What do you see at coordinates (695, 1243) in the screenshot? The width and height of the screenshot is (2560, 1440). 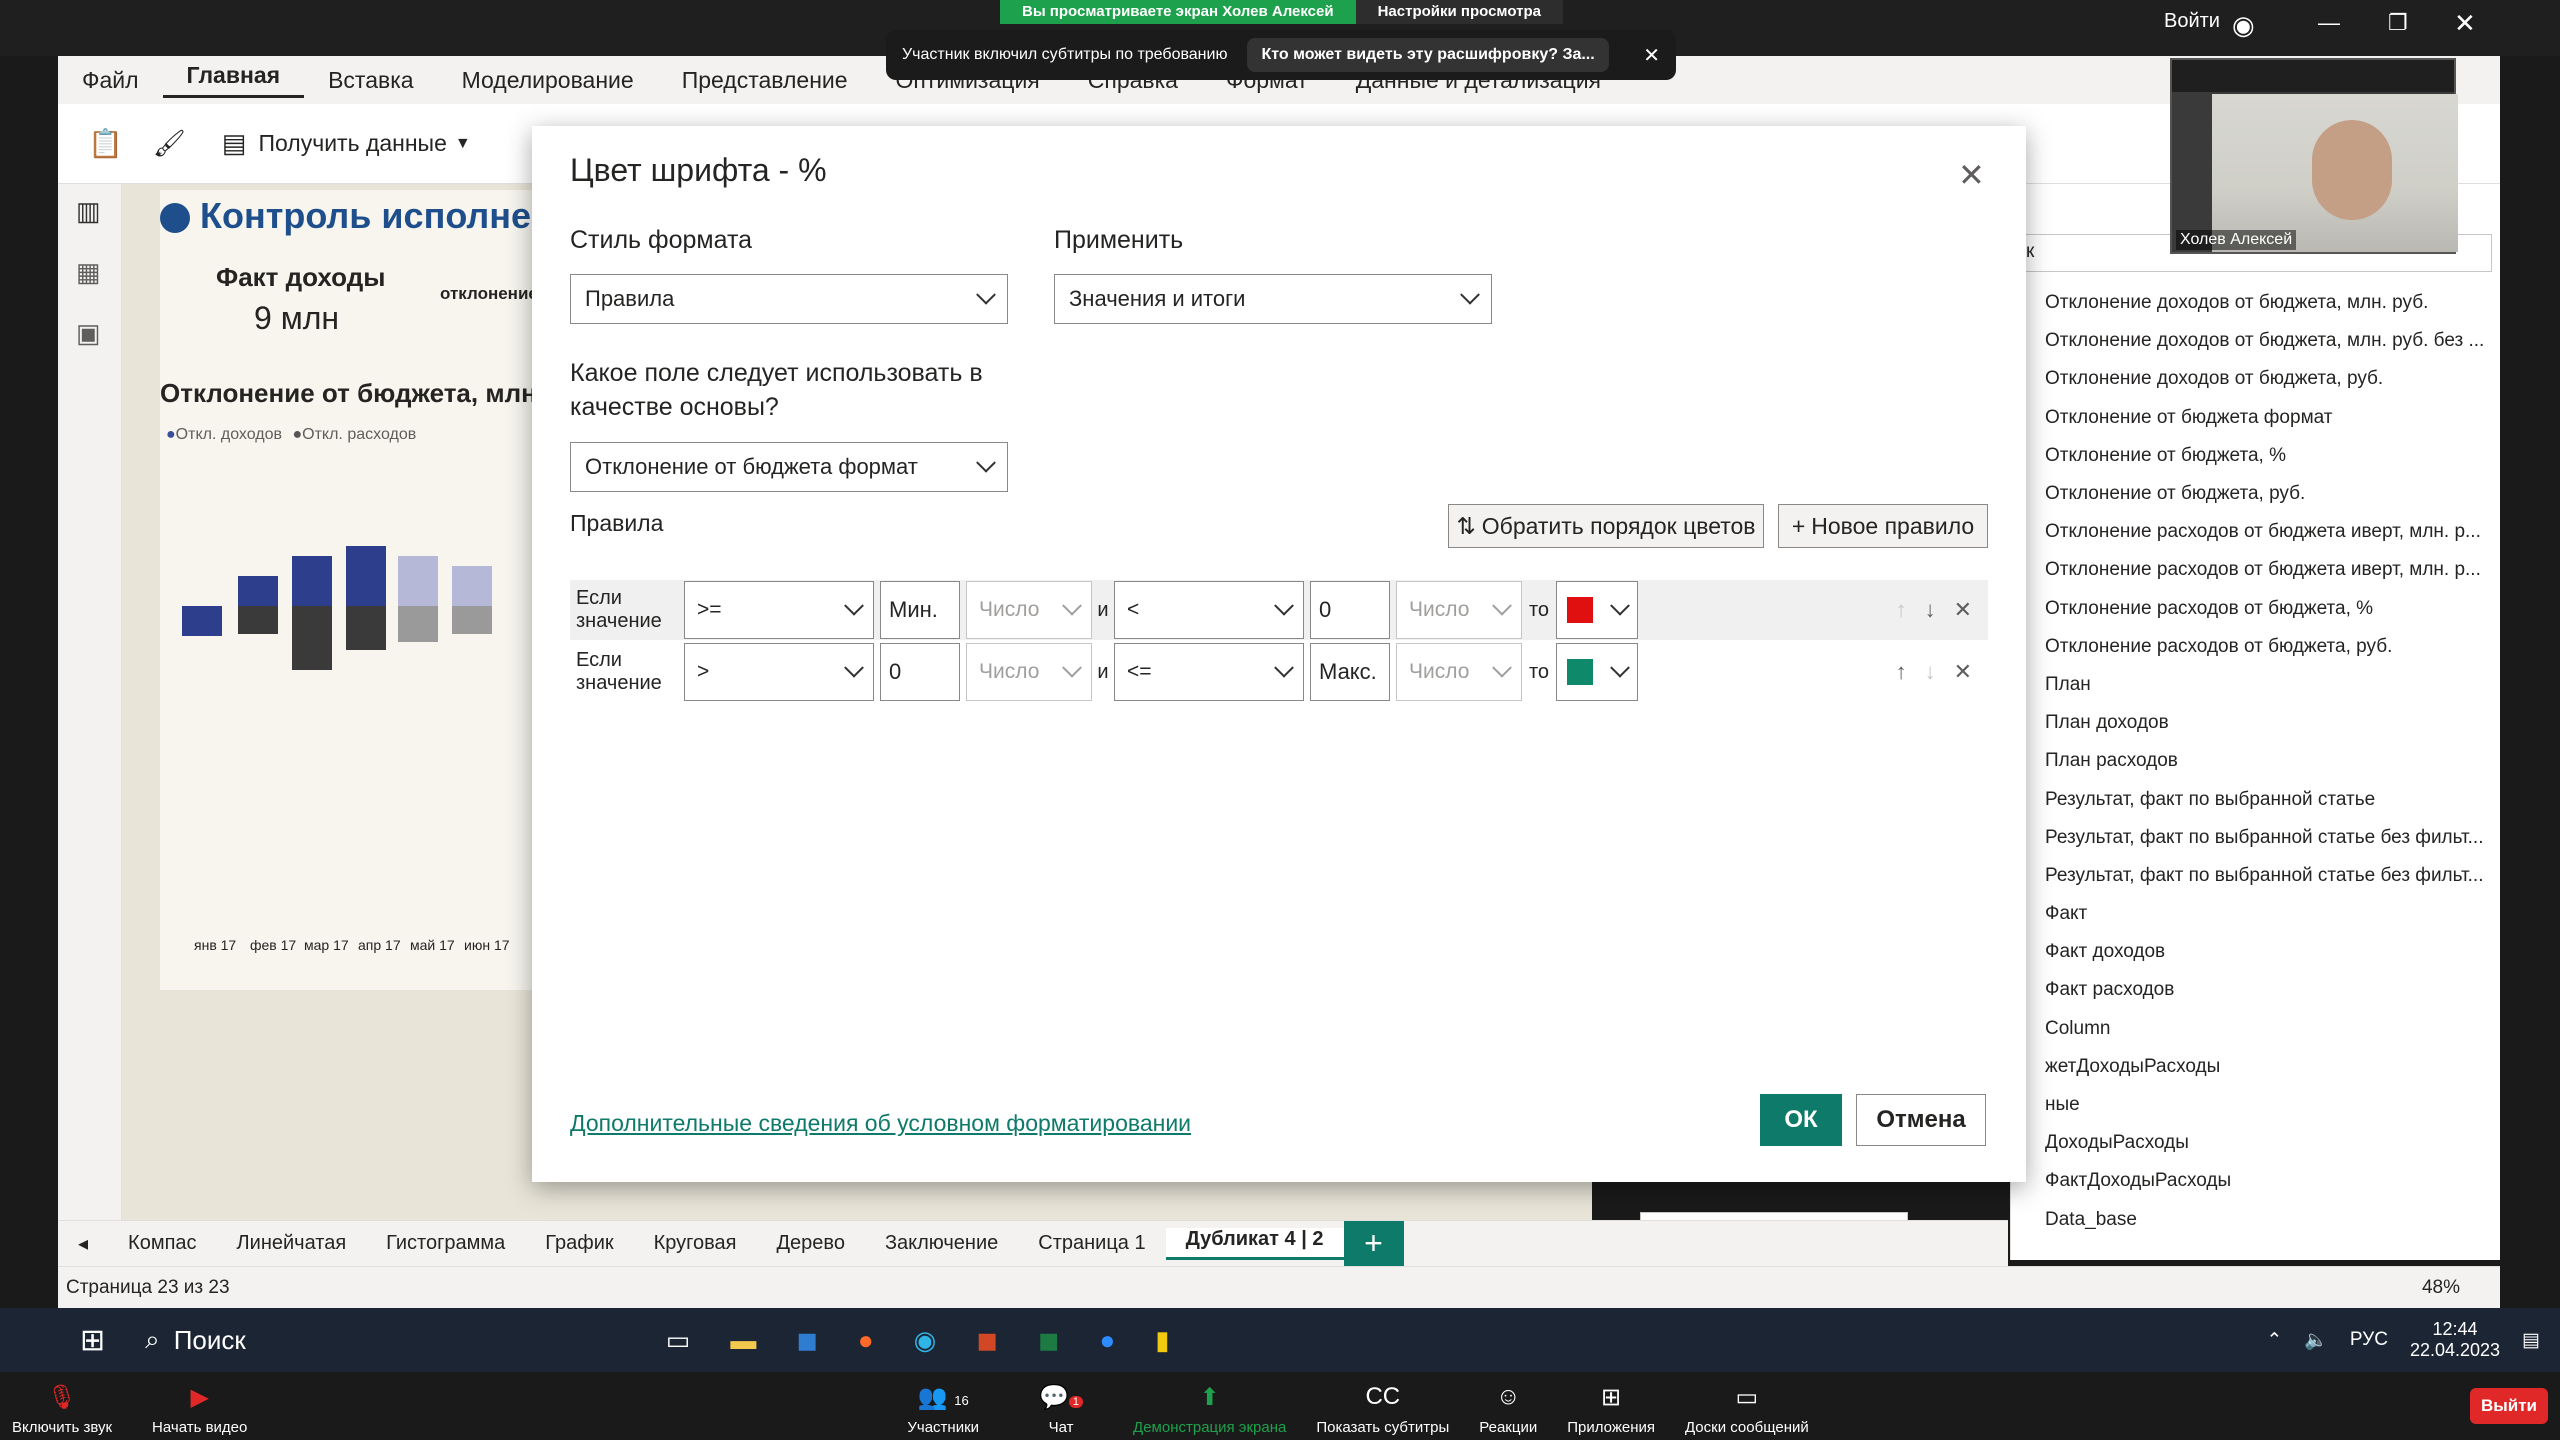 I see `tab-page: Круговая` at bounding box center [695, 1243].